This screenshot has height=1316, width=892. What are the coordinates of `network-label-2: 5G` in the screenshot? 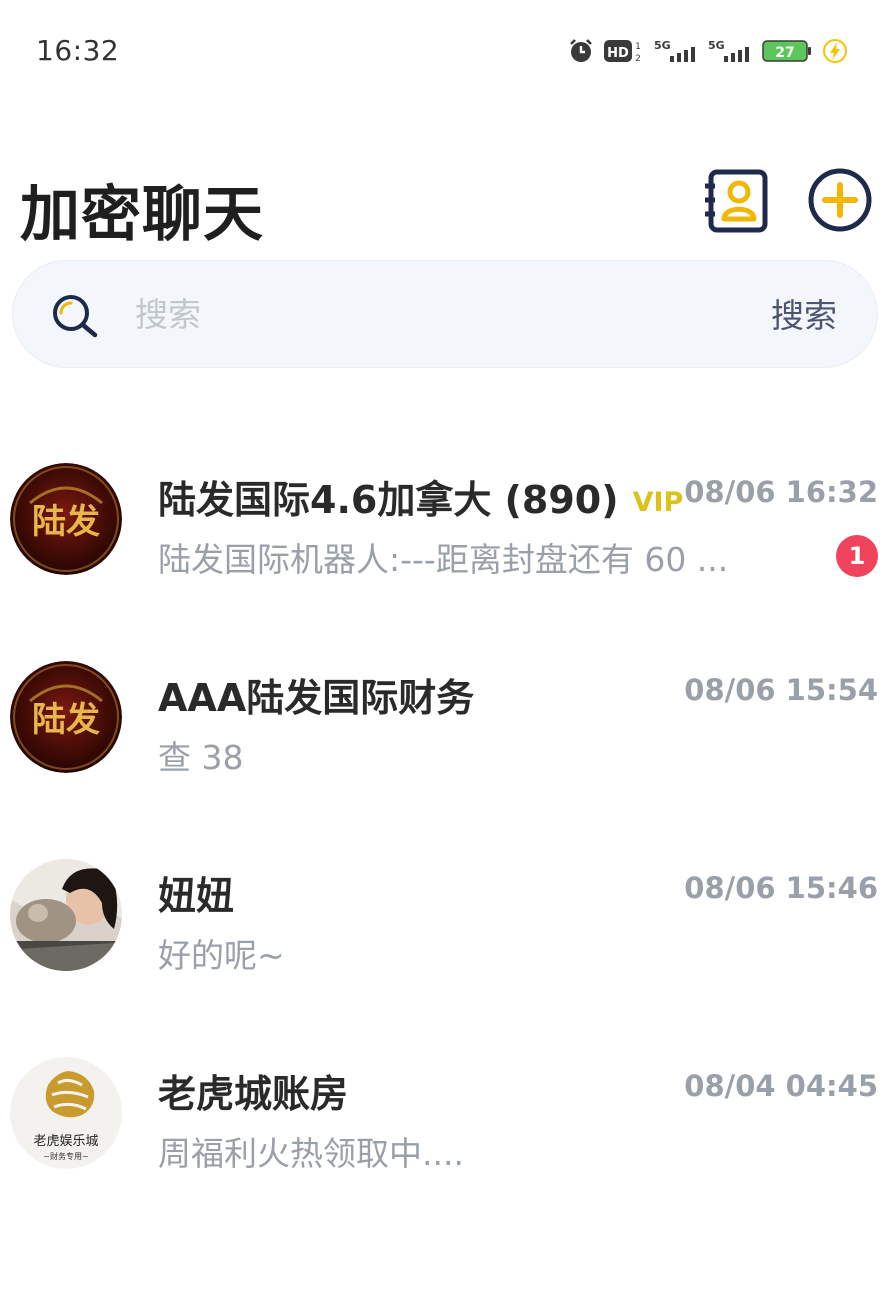 It's located at (716, 45).